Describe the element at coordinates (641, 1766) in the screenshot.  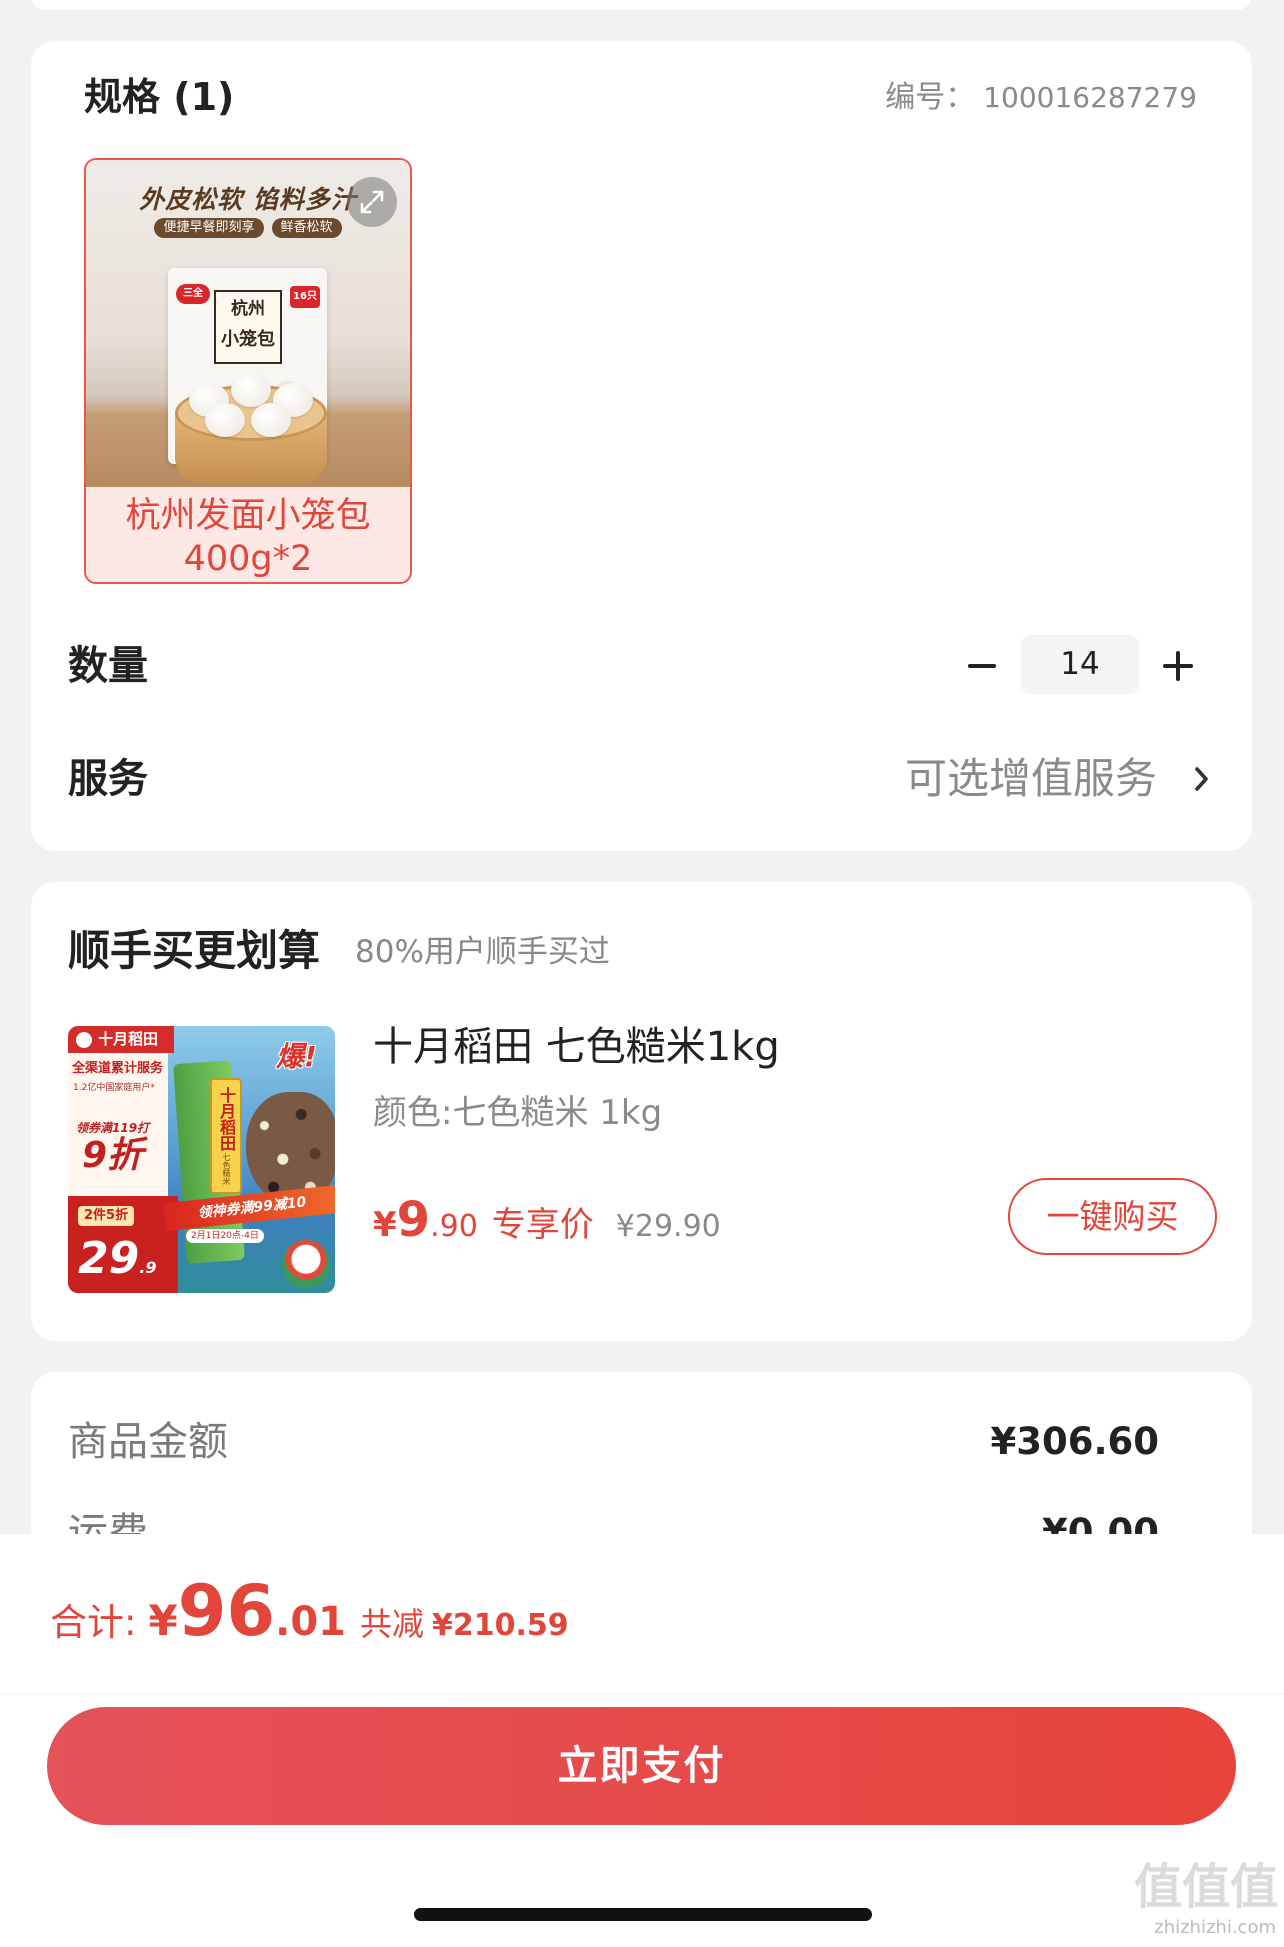
I see `pay-now-button: 立即支付` at that location.